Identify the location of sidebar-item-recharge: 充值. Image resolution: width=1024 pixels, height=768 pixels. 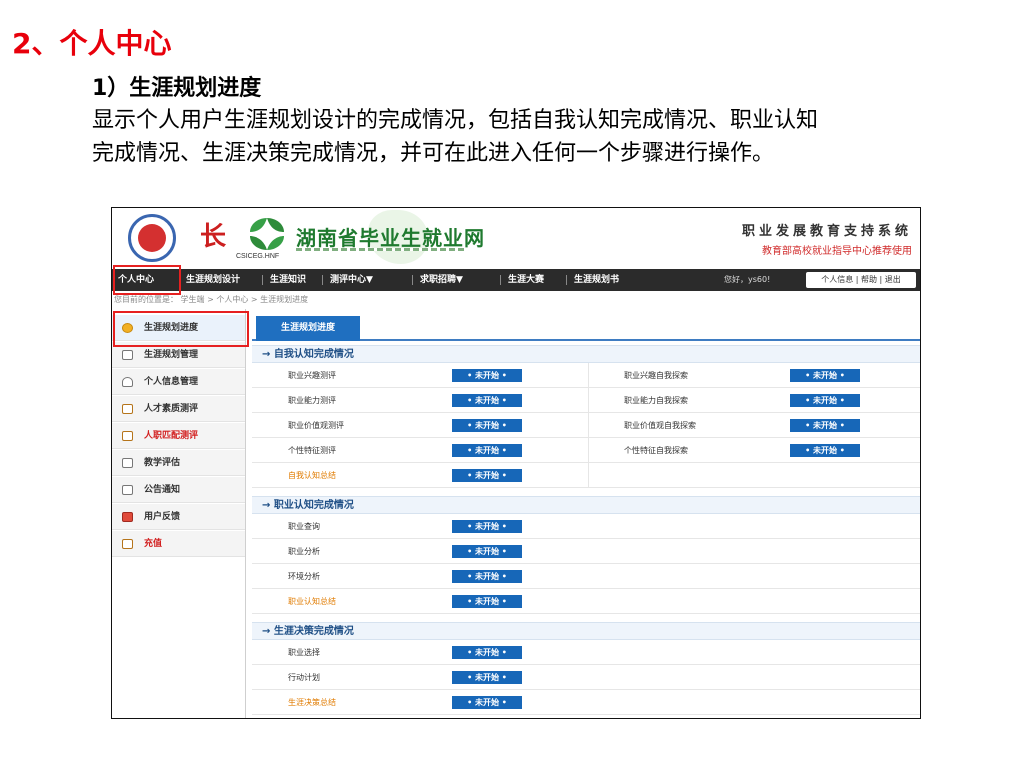
(178, 544).